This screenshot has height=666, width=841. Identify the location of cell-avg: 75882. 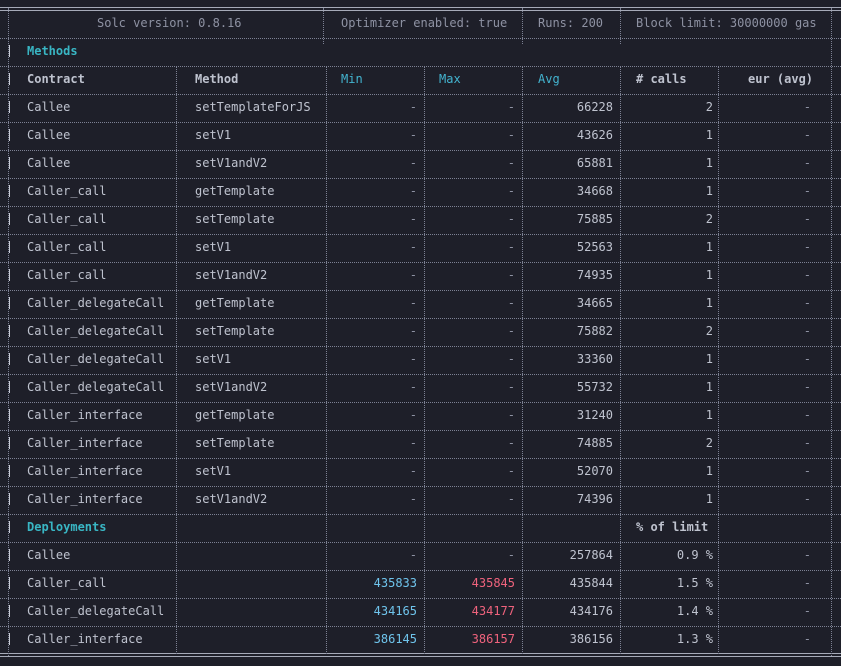
(594, 331).